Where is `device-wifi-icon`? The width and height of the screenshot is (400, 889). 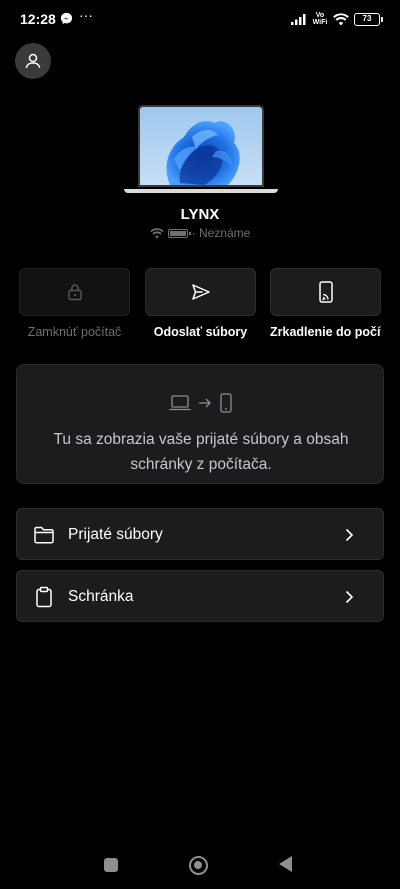
device-wifi-icon is located at coordinates (157, 233).